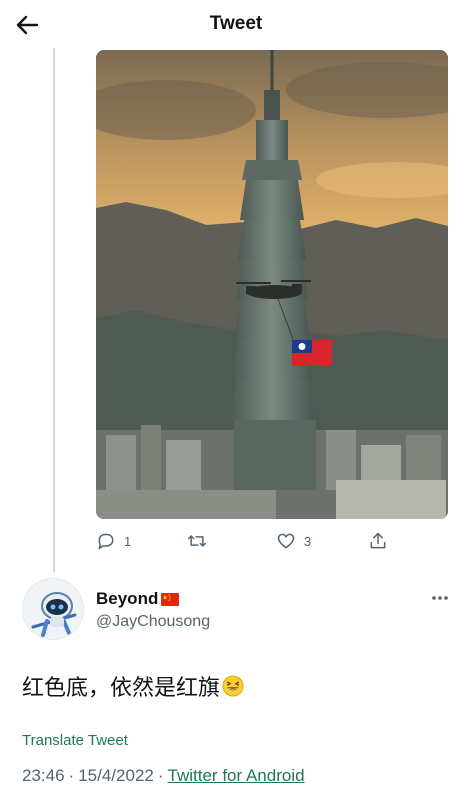 The height and width of the screenshot is (800, 472). I want to click on share-icon, so click(378, 540).